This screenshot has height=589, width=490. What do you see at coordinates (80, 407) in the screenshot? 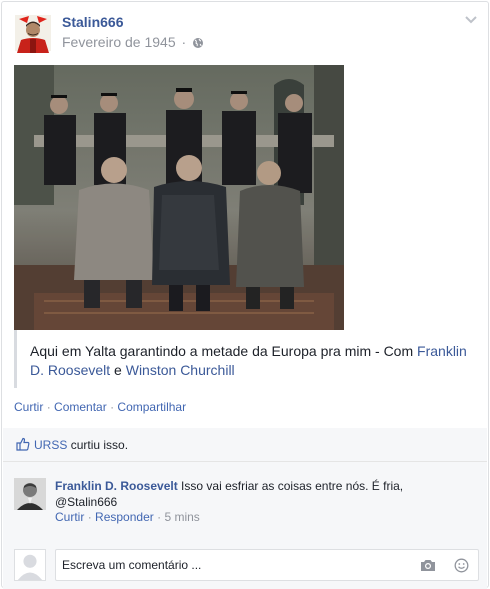
I see `comment-button: Comentar` at bounding box center [80, 407].